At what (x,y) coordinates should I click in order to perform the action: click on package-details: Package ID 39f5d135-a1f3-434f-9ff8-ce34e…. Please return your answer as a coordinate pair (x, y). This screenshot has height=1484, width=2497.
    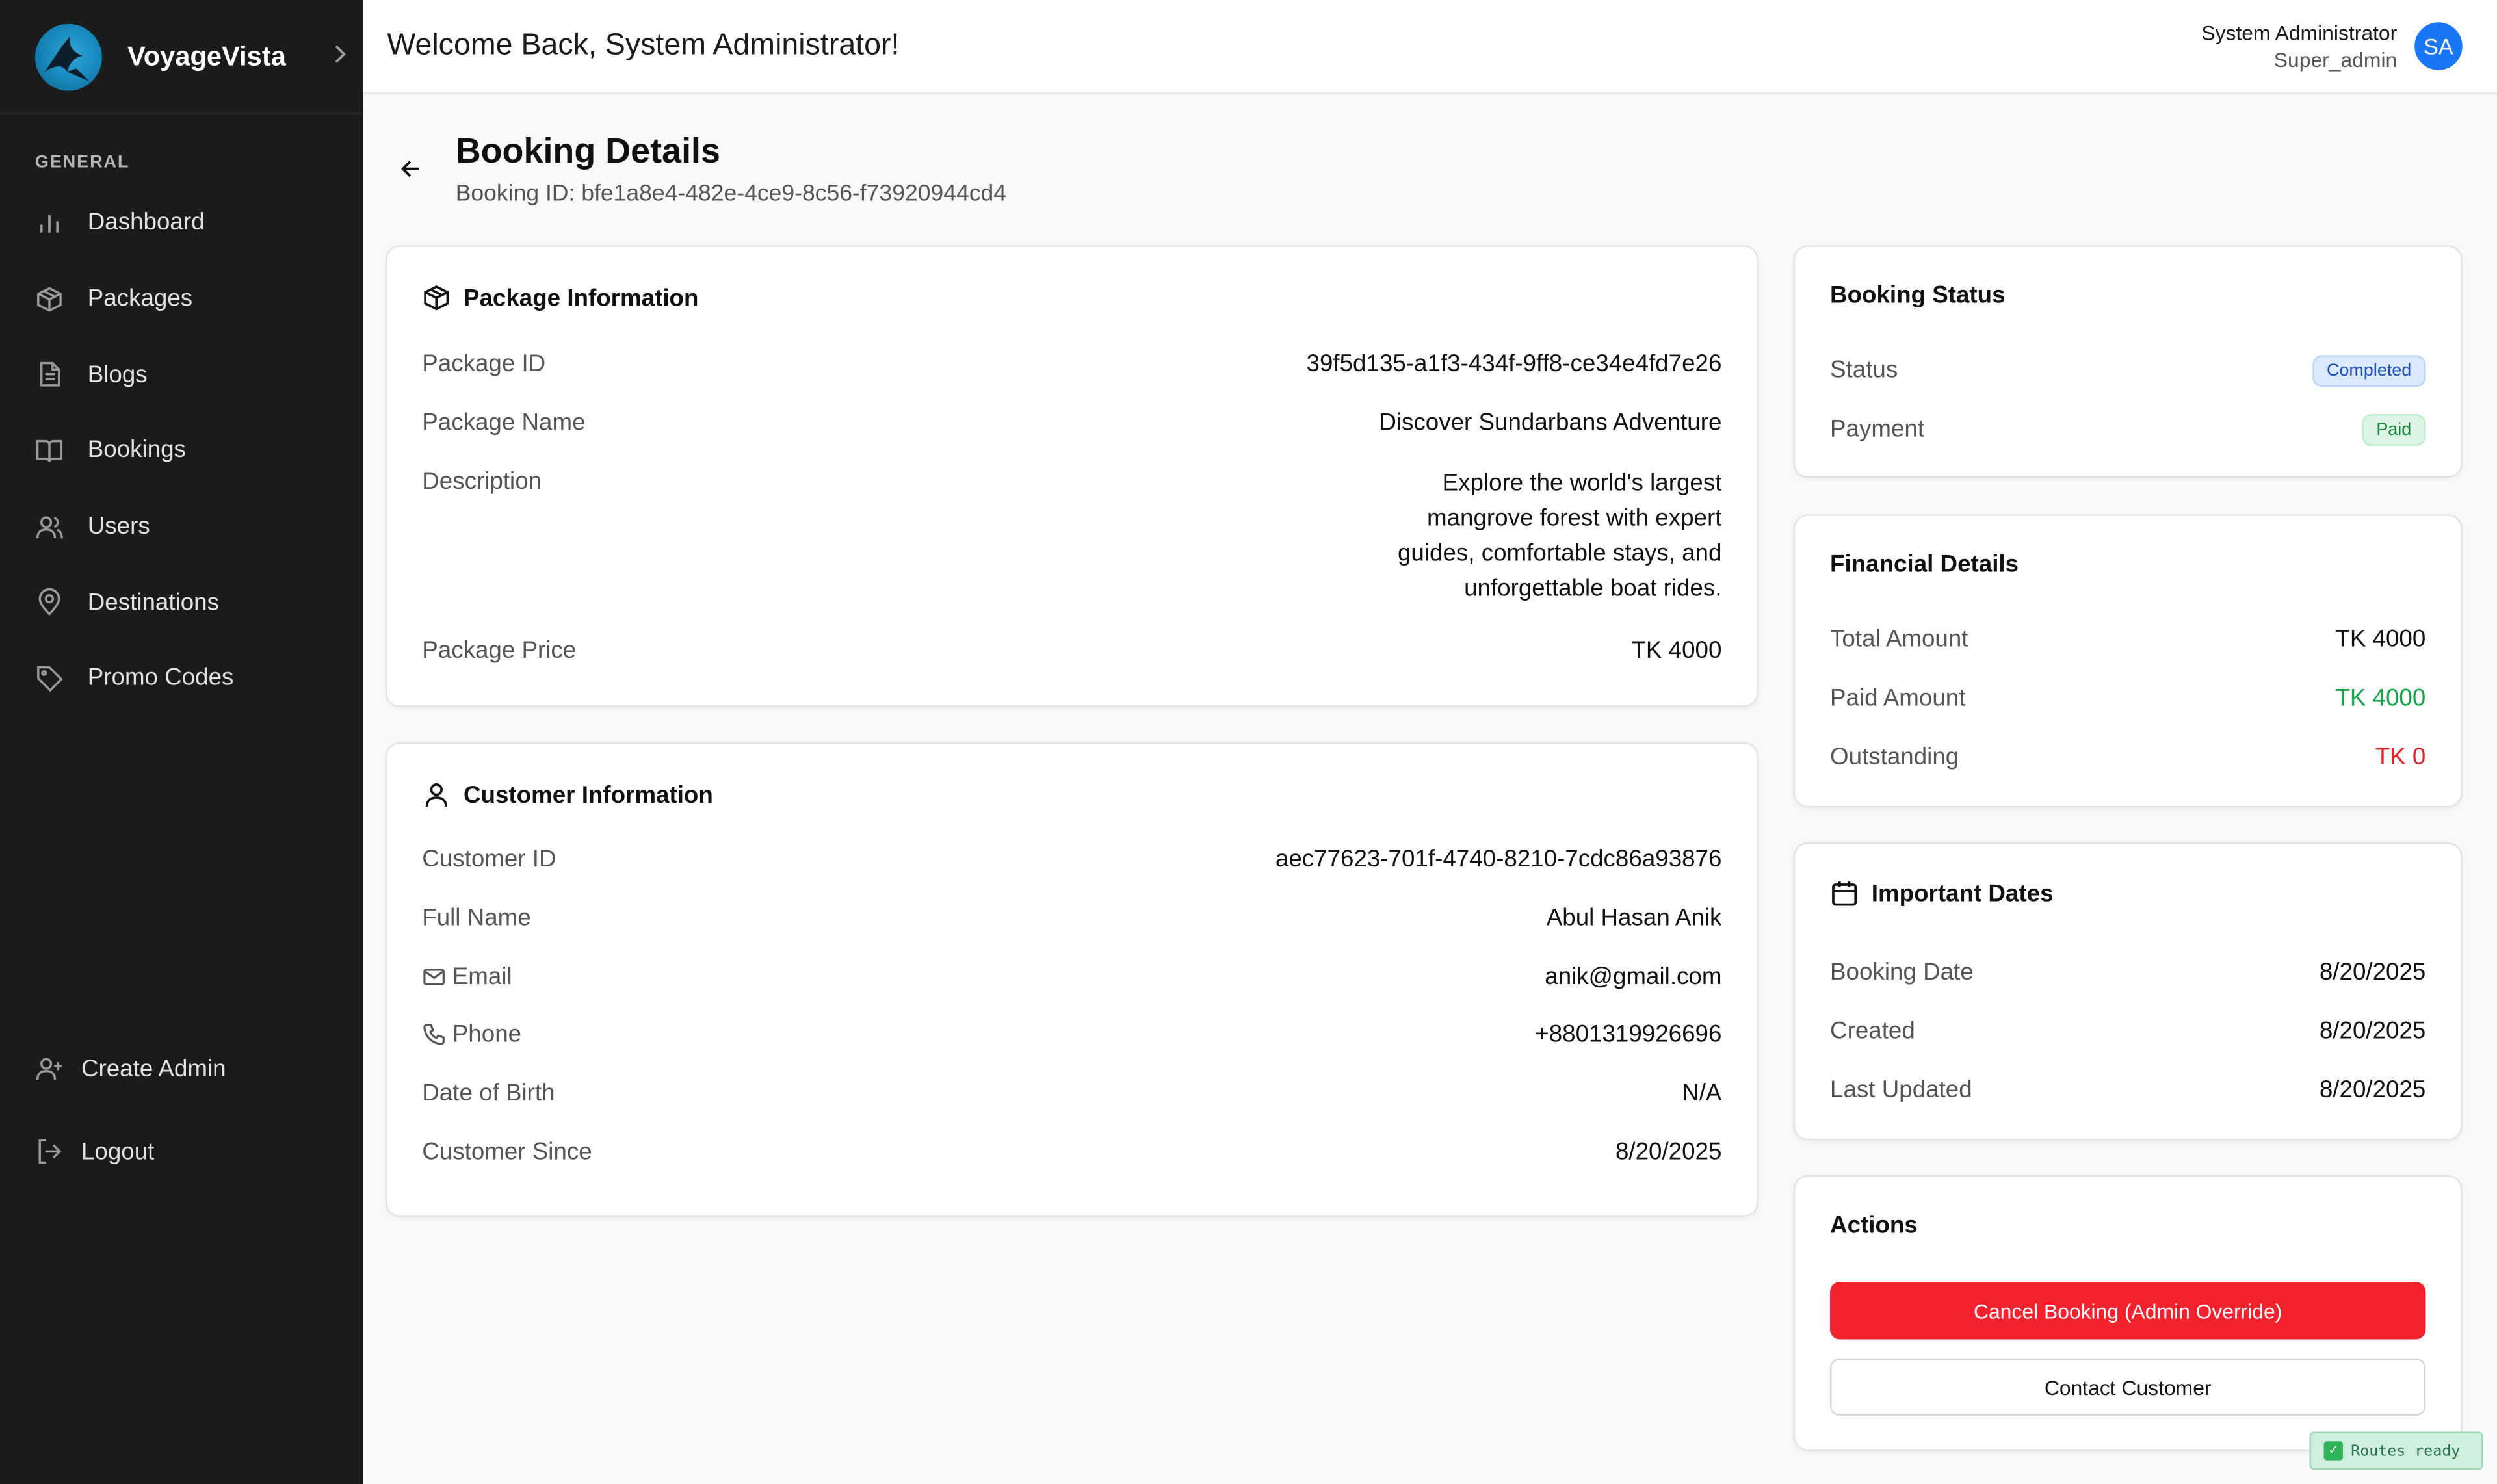
    Looking at the image, I should click on (1071, 508).